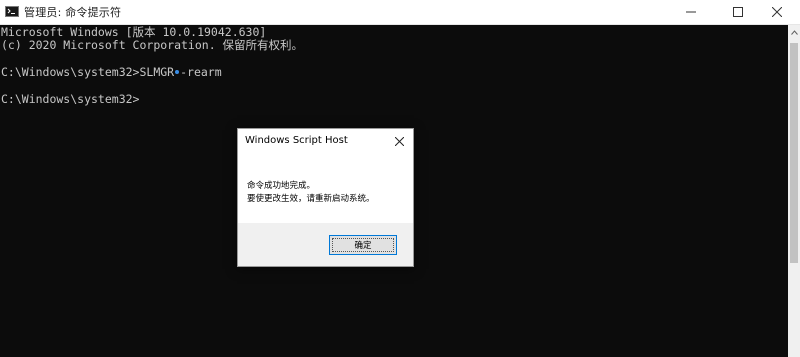 This screenshot has height=357, width=800. What do you see at coordinates (177, 71) in the screenshot?
I see `space-marker-icon` at bounding box center [177, 71].